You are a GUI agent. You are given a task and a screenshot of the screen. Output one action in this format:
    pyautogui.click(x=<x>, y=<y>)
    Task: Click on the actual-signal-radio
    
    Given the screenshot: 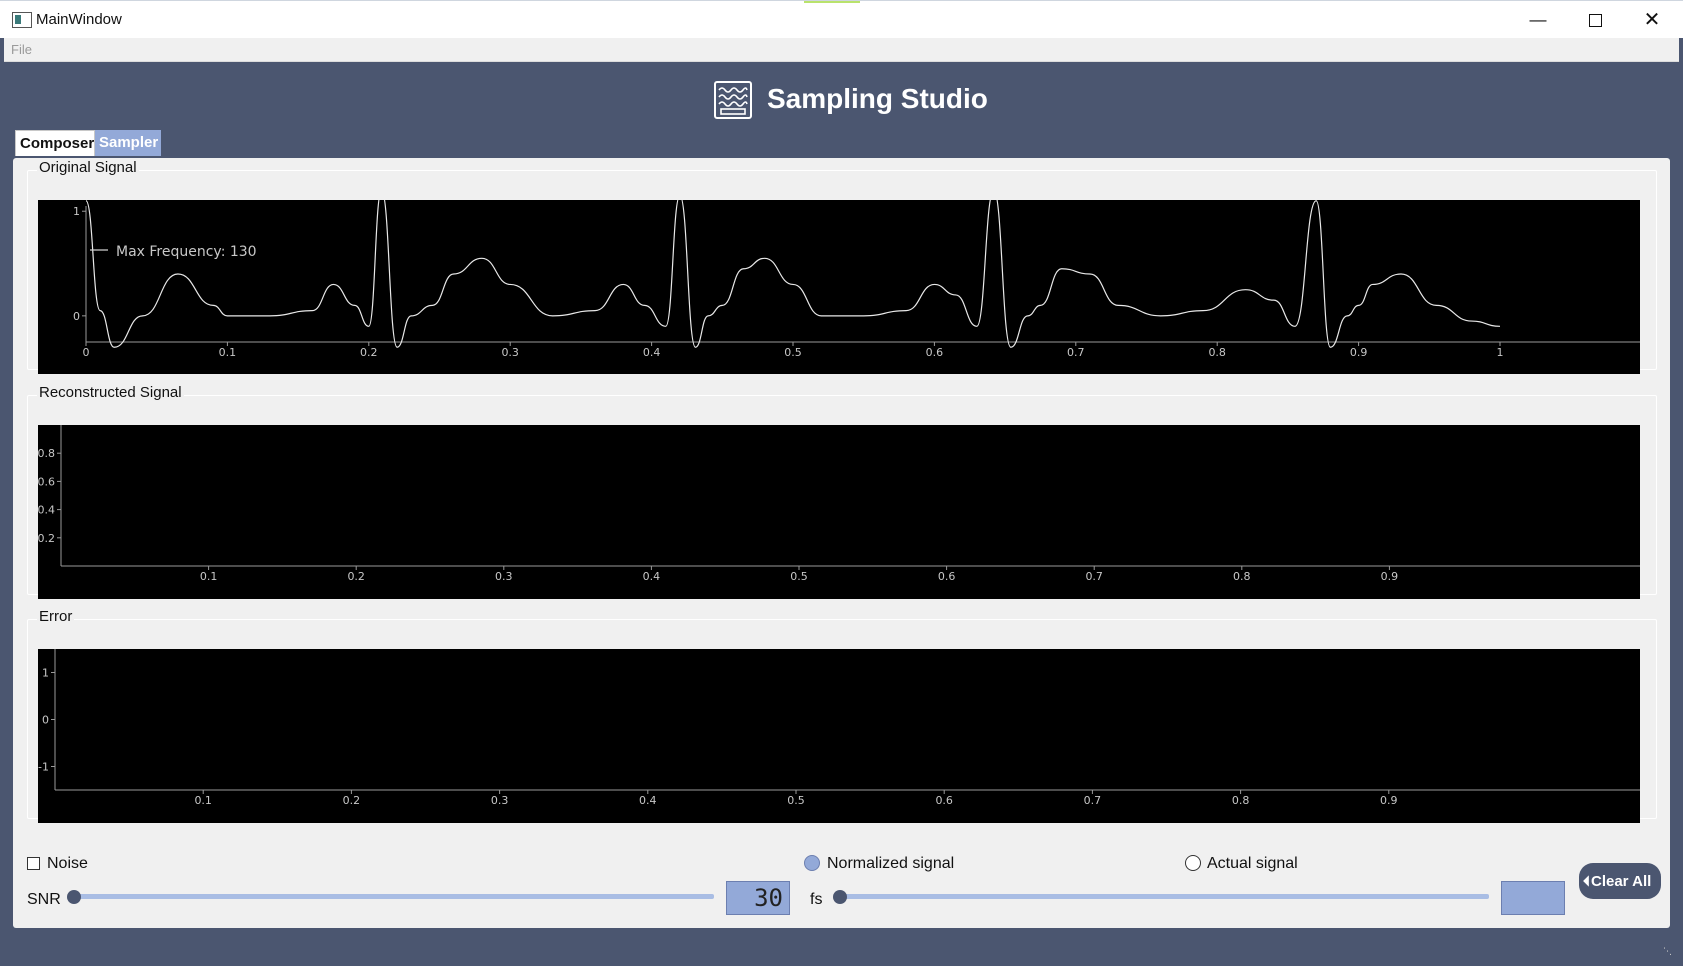 What is the action you would take?
    pyautogui.click(x=1193, y=863)
    